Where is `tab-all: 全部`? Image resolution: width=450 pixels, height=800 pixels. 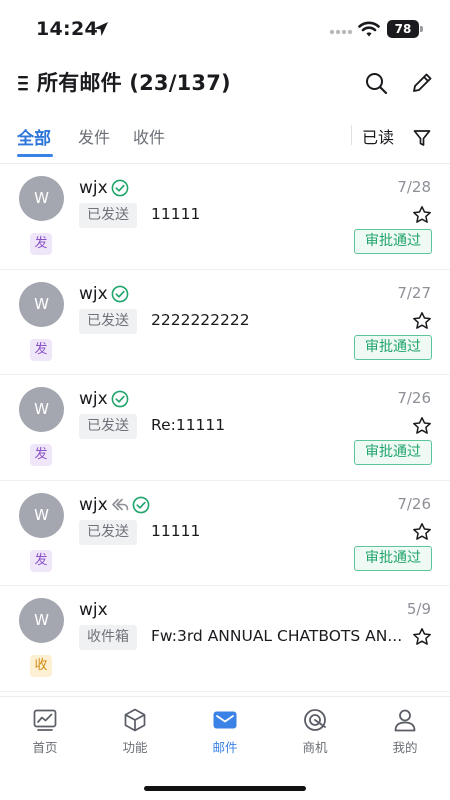
tab-all: 全部 is located at coordinates (34, 136).